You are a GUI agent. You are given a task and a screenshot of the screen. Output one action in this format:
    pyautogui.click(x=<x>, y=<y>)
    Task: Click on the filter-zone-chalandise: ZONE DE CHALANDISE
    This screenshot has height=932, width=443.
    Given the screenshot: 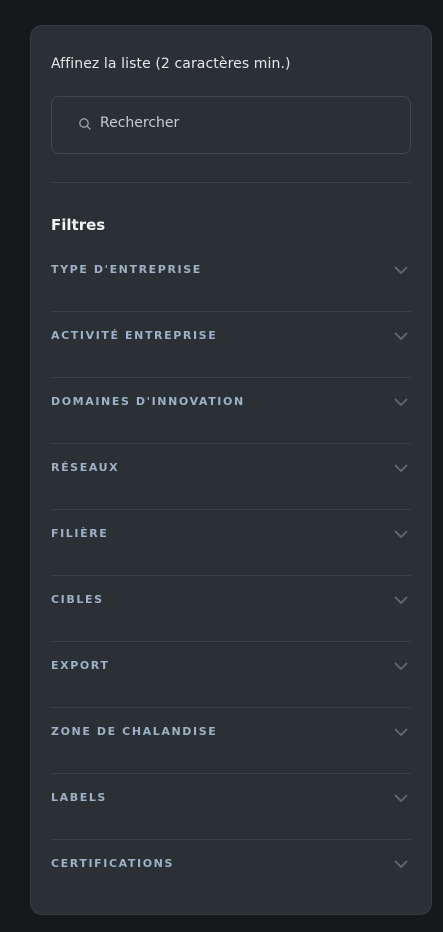 What is the action you would take?
    pyautogui.click(x=231, y=741)
    